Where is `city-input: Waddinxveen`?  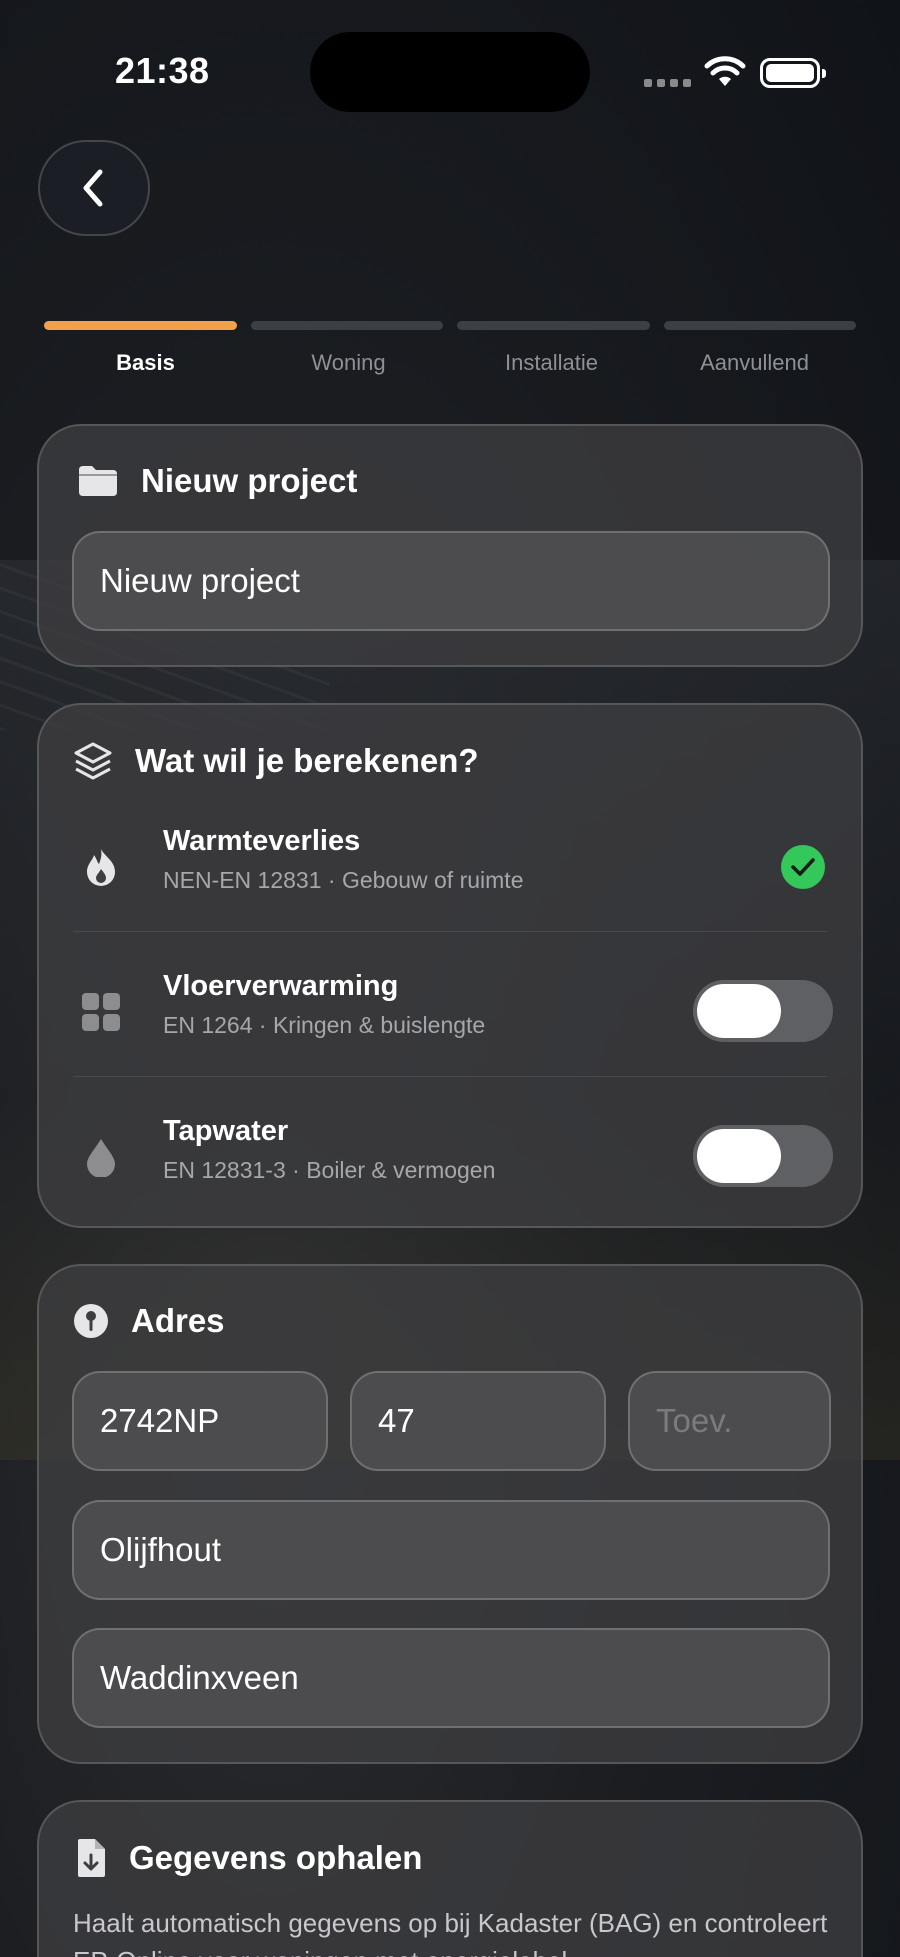
city-input: Waddinxveen is located at coordinates (451, 1678).